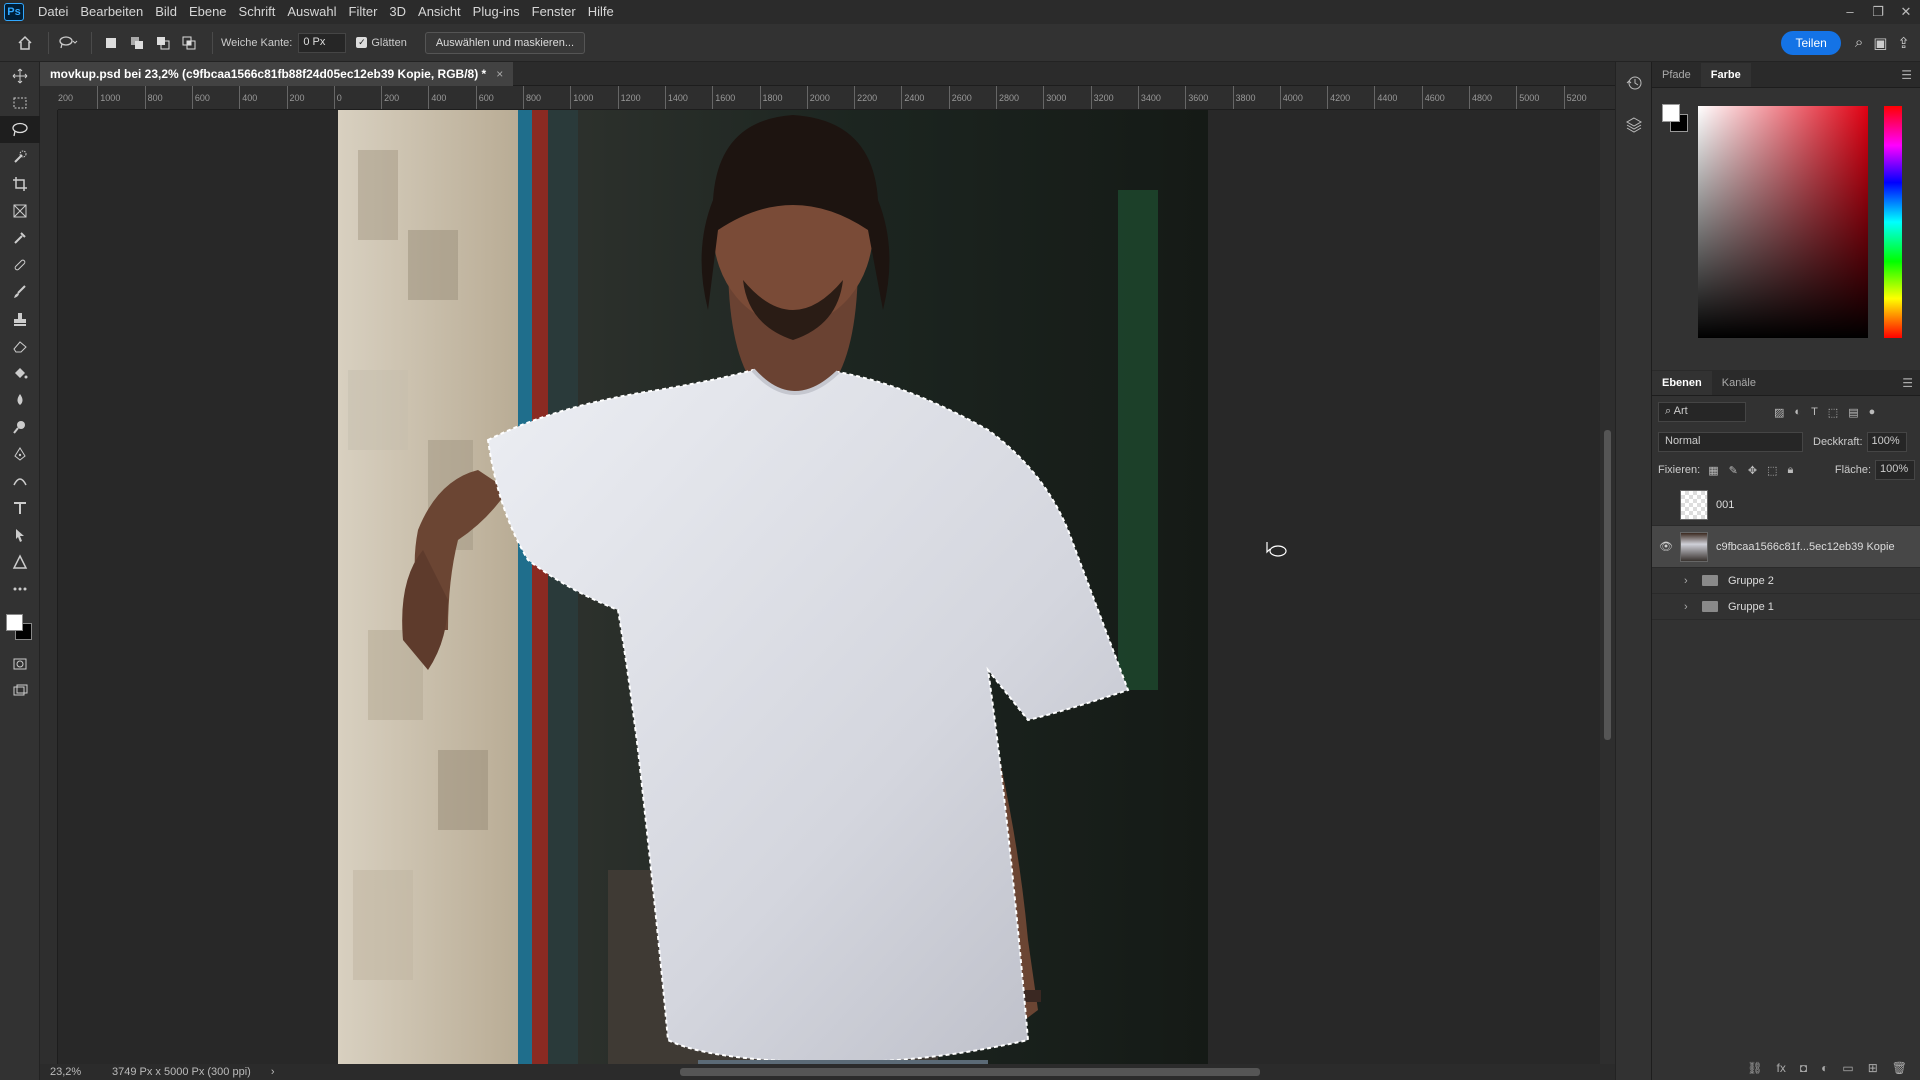  I want to click on eye-icon: 👁︎, so click(1666, 546).